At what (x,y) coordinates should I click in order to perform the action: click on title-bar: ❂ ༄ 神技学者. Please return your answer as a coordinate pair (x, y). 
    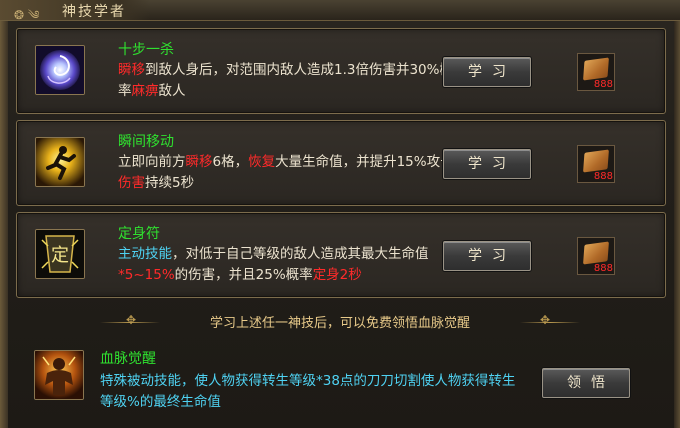
    Looking at the image, I should click on (340, 11).